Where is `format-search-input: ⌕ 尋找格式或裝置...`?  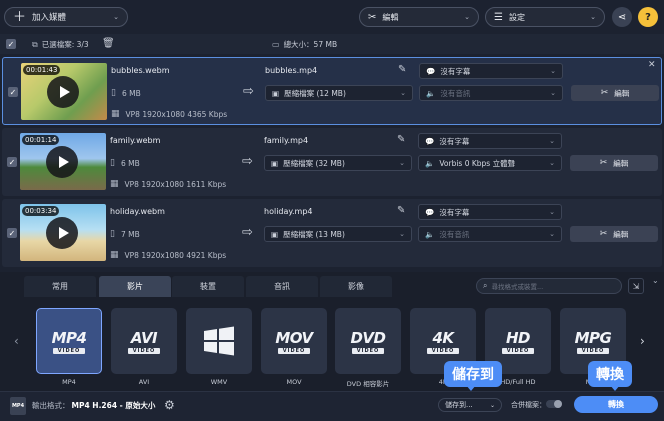 format-search-input: ⌕ 尋找格式或裝置... is located at coordinates (549, 286).